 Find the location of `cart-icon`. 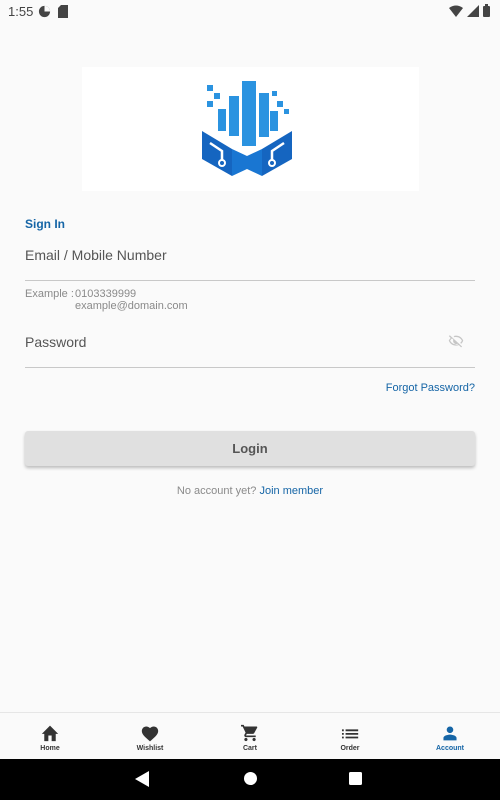

cart-icon is located at coordinates (249, 733).